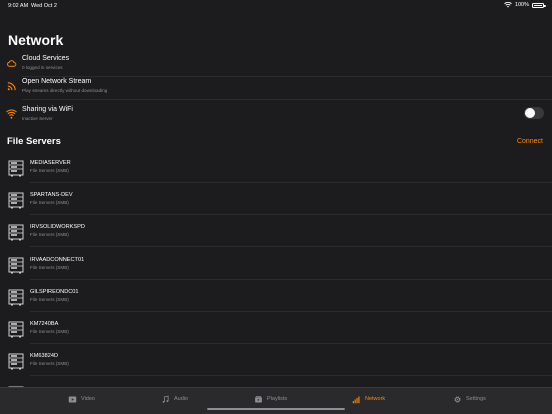 This screenshot has width=552, height=414. I want to click on tab-audio-label: Audio, so click(181, 399).